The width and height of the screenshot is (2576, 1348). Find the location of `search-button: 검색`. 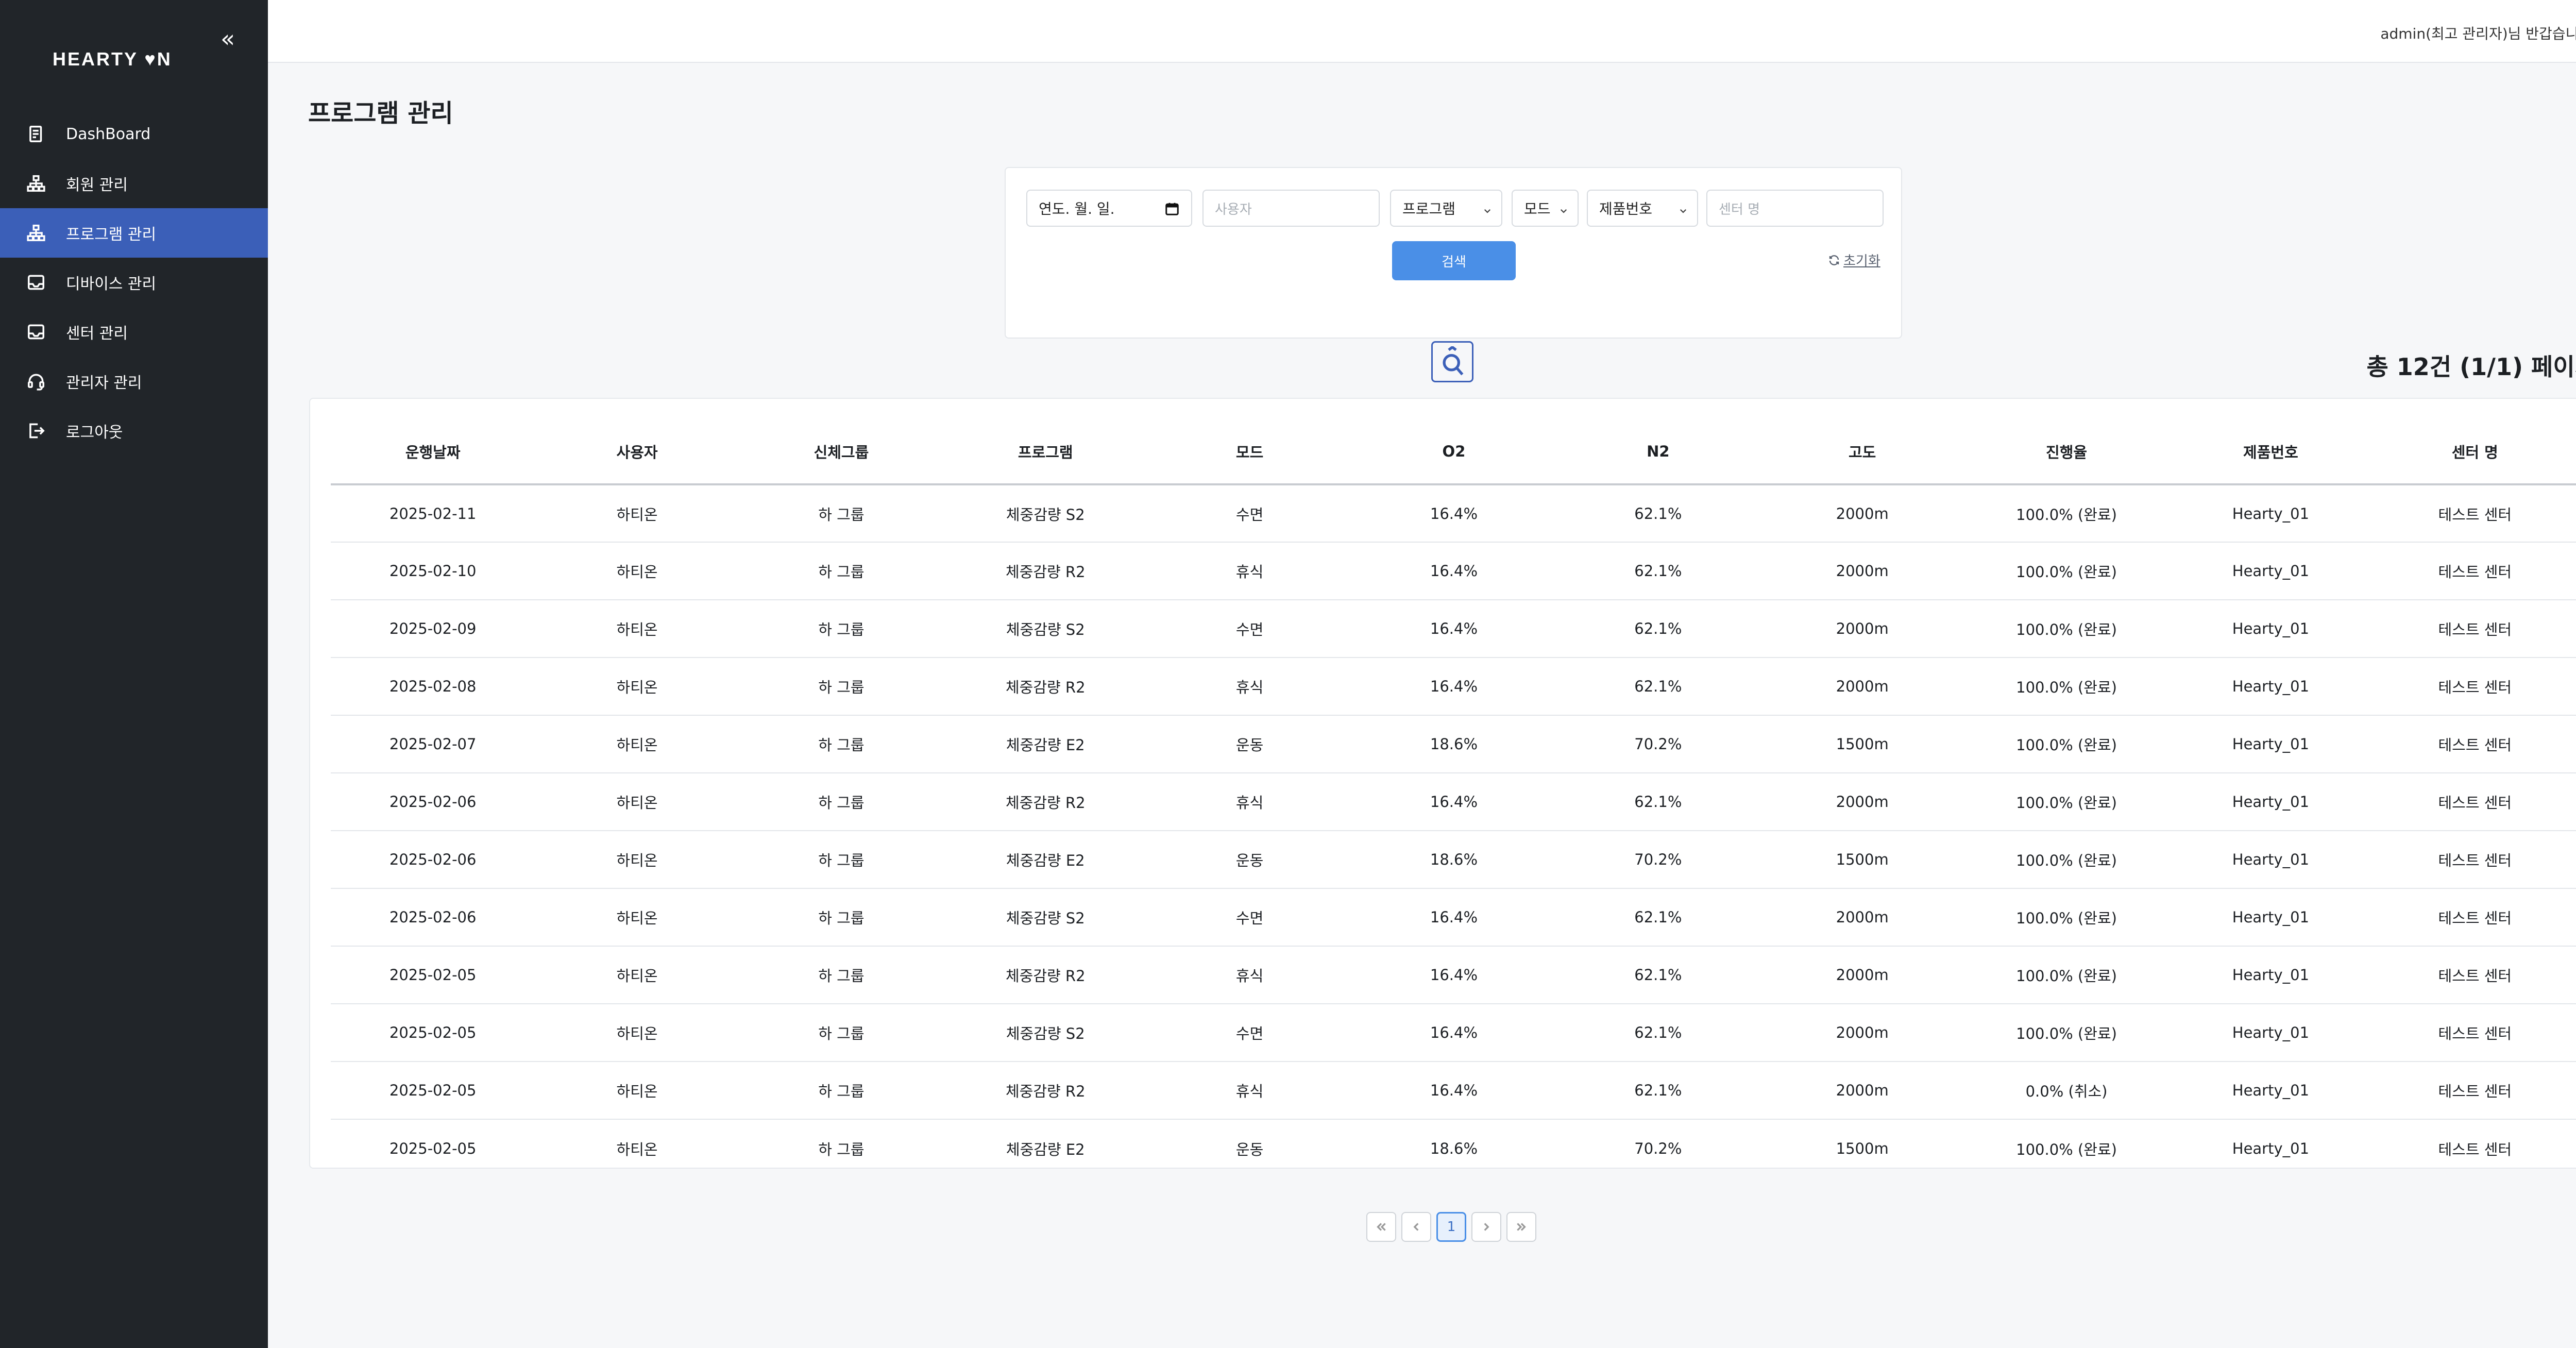

search-button: 검색 is located at coordinates (1454, 260).